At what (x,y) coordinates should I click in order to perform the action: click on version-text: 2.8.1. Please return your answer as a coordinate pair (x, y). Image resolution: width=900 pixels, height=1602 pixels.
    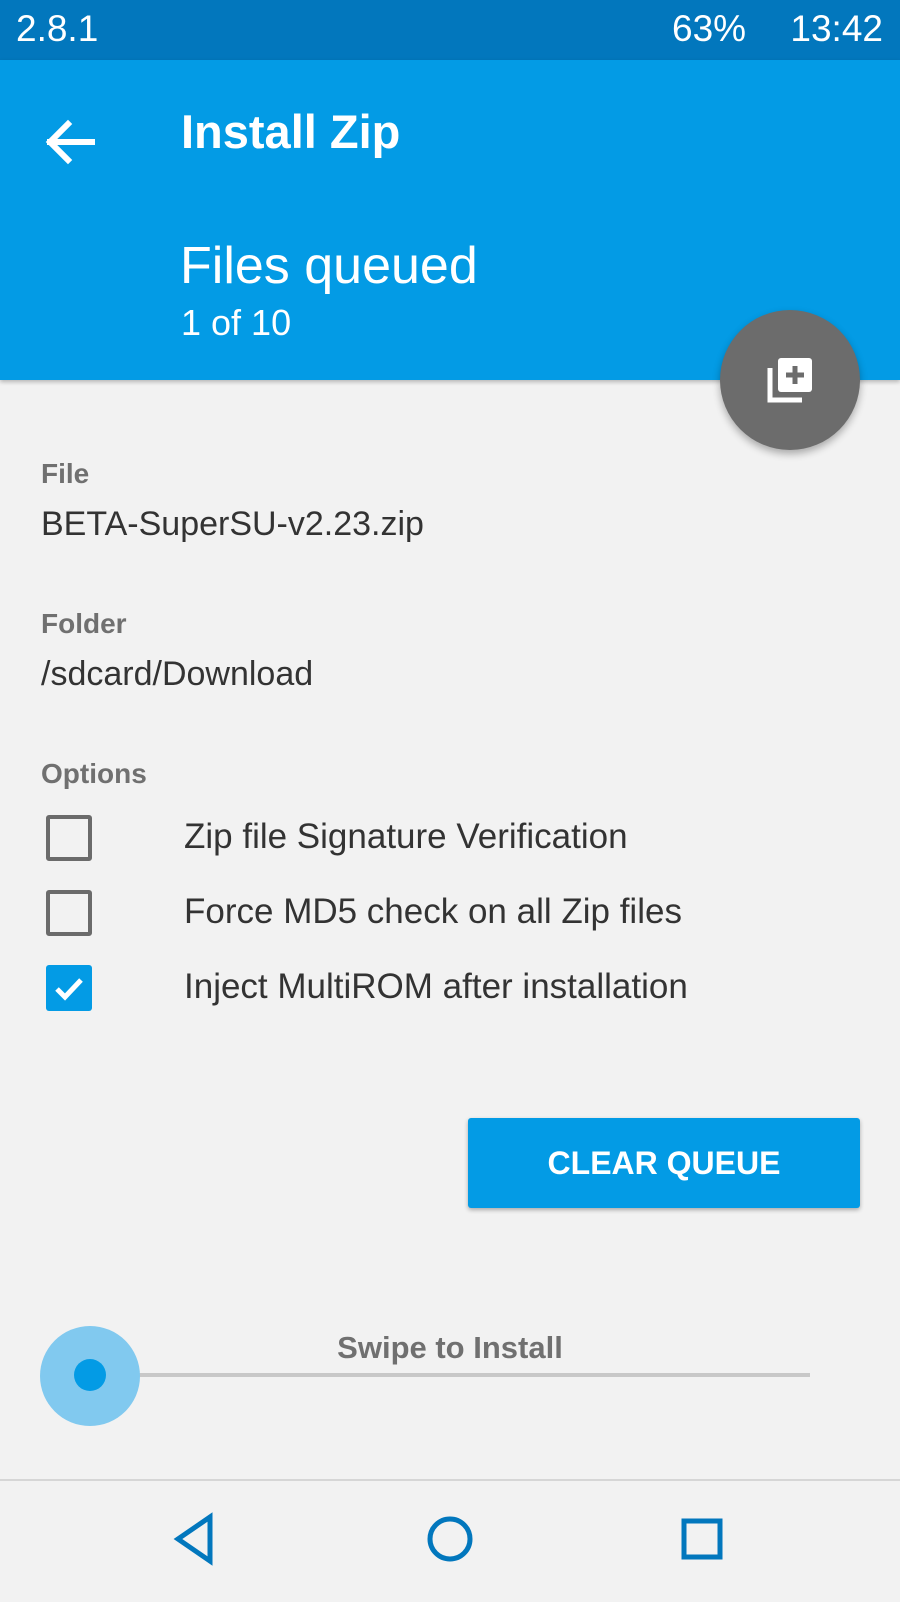
    Looking at the image, I should click on (57, 28).